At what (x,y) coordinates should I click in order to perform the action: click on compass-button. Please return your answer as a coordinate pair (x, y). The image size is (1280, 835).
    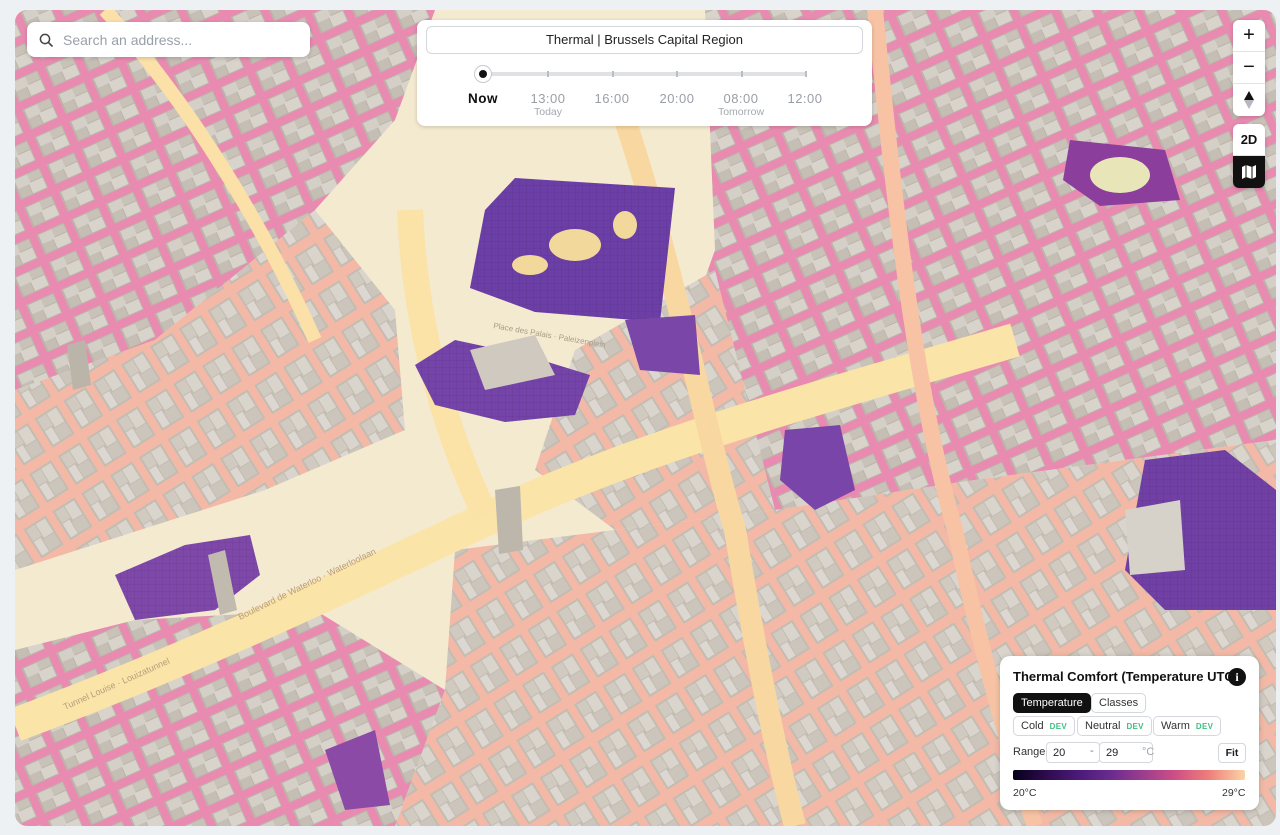
    Looking at the image, I should click on (1249, 100).